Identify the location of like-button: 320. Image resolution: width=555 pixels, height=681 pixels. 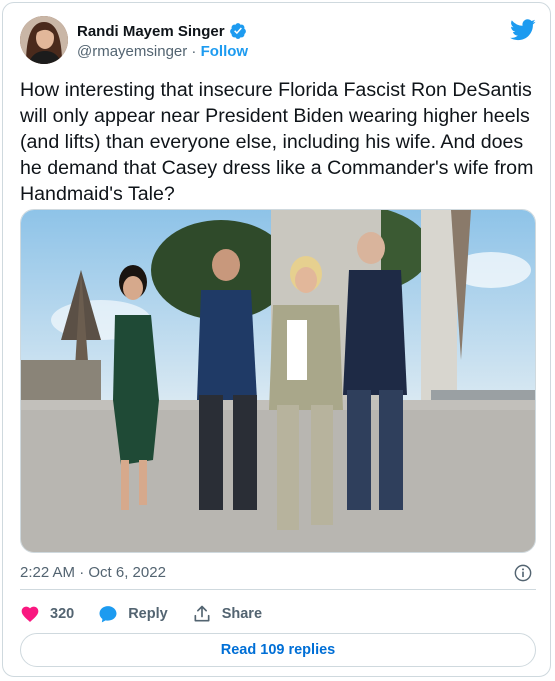
(47, 614).